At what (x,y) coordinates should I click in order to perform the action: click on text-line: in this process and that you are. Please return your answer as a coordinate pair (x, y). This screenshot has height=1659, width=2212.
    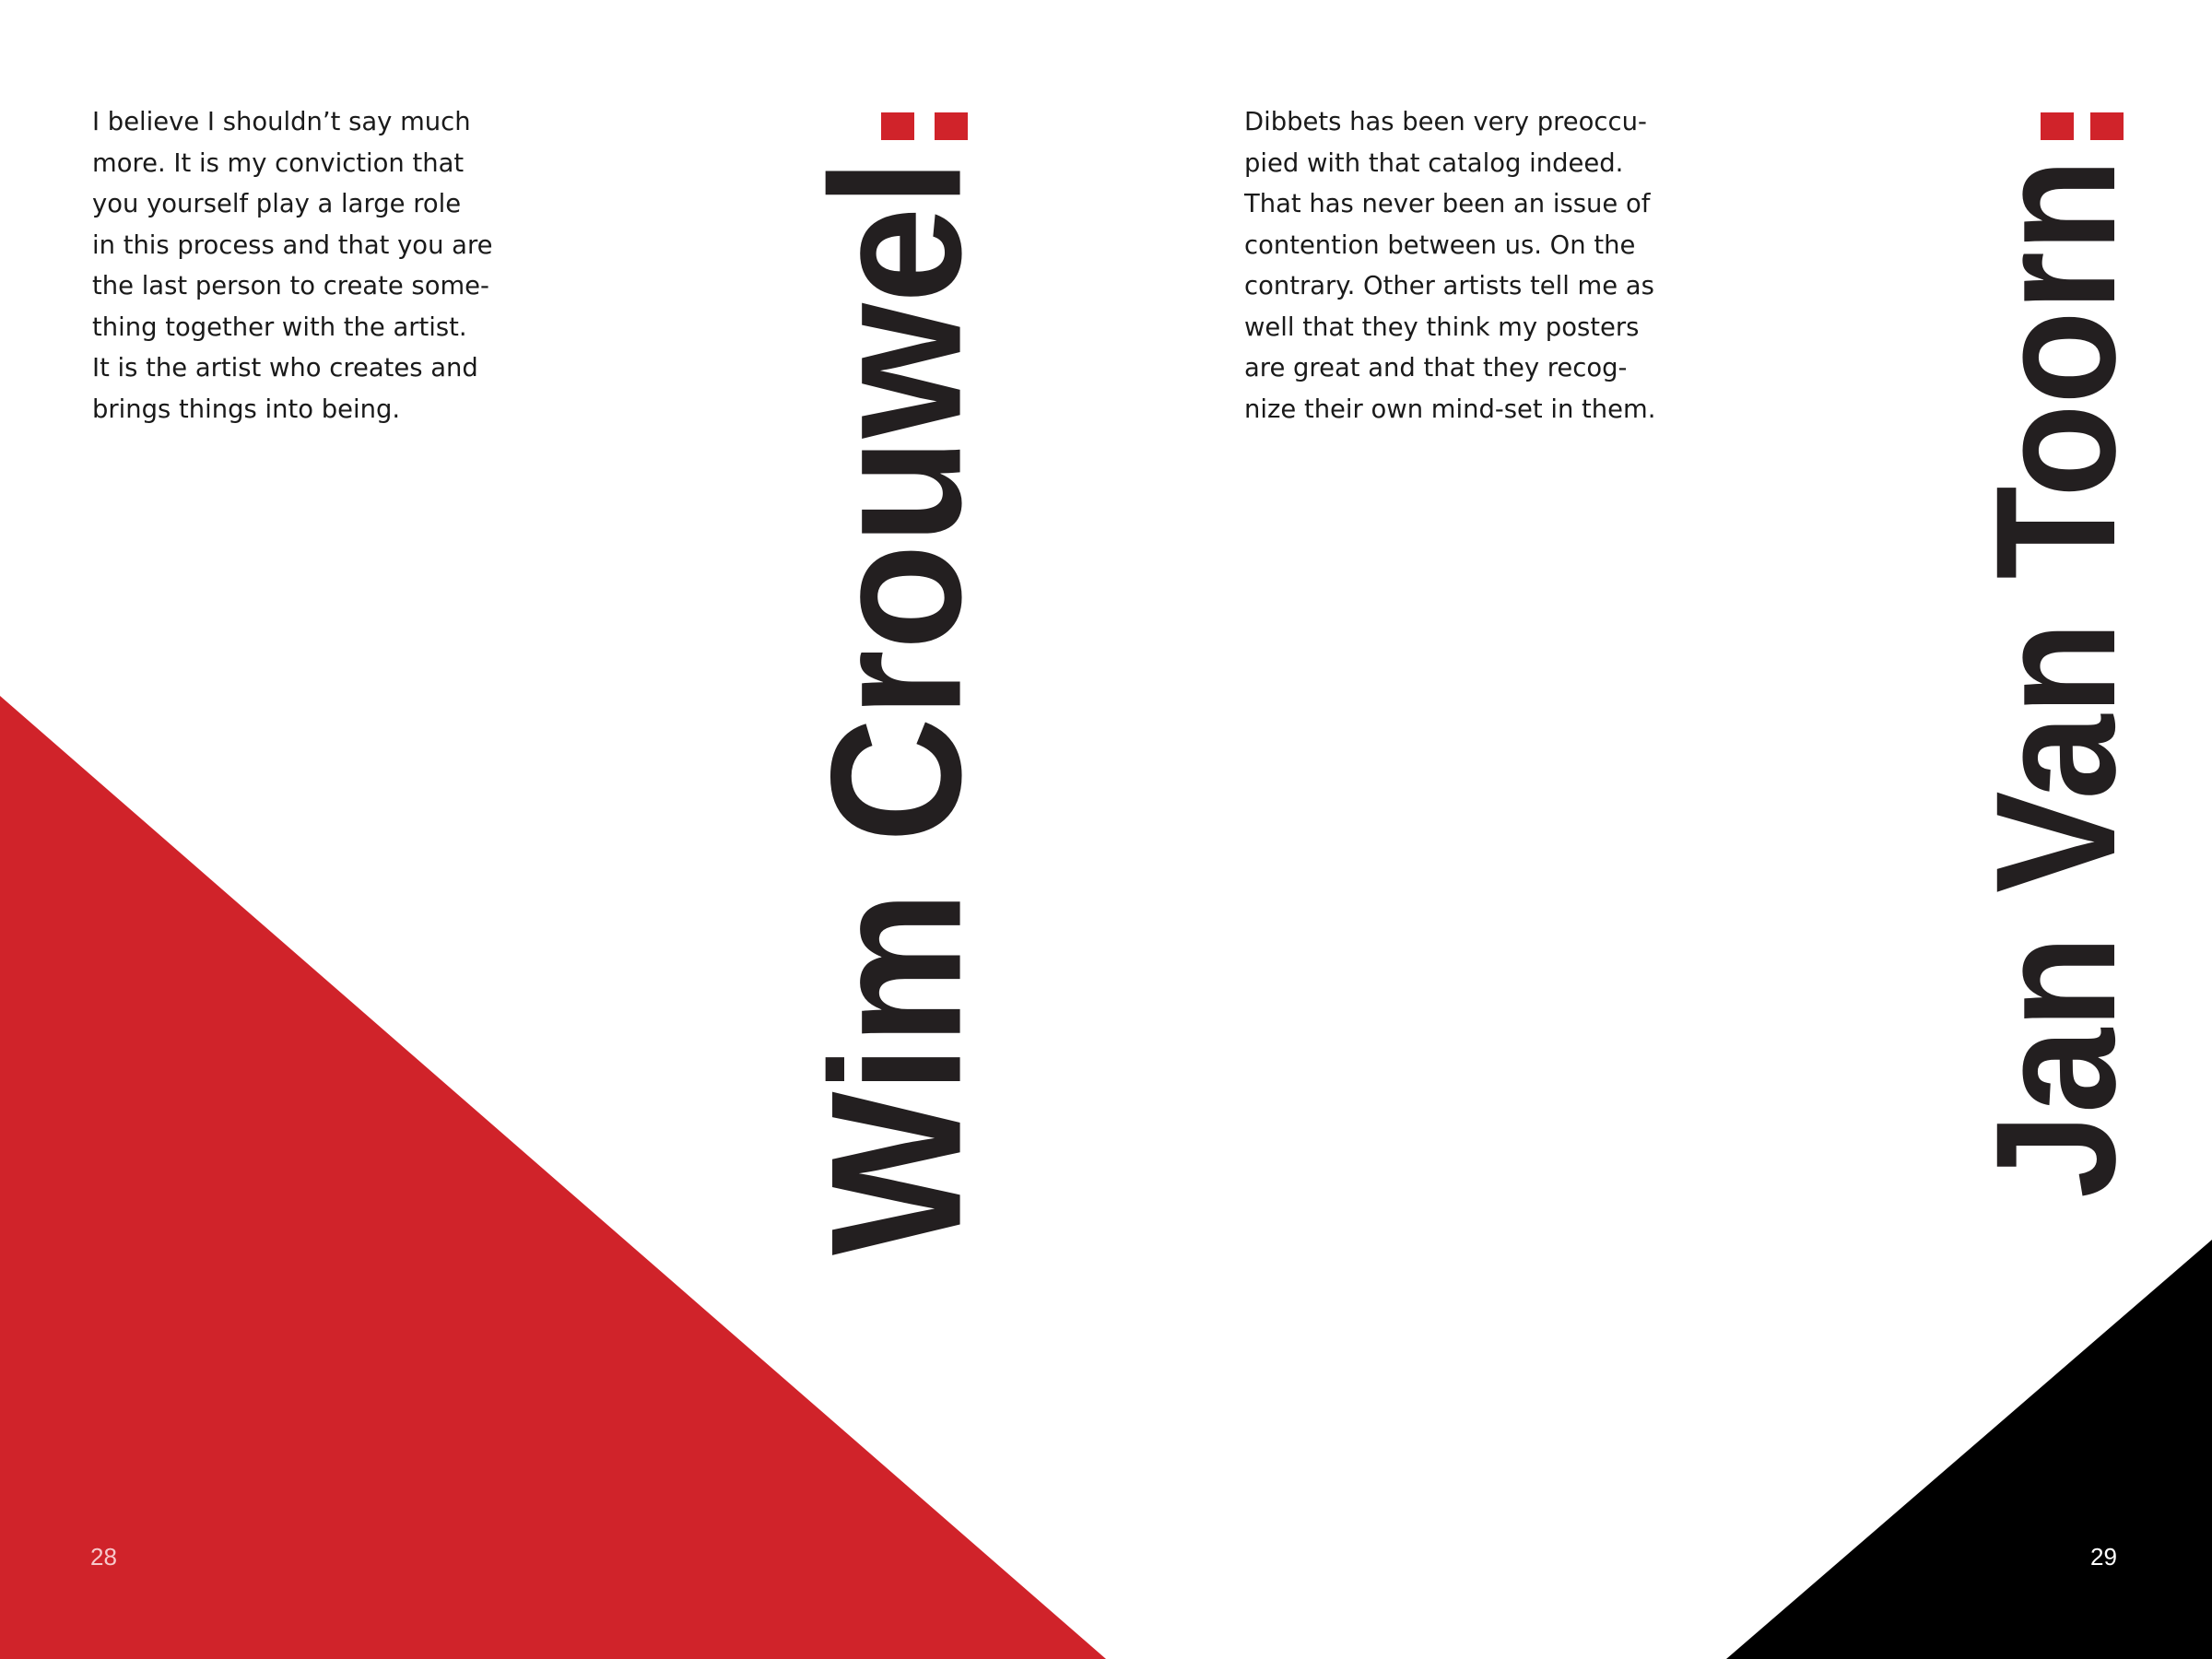
    Looking at the image, I should click on (292, 245).